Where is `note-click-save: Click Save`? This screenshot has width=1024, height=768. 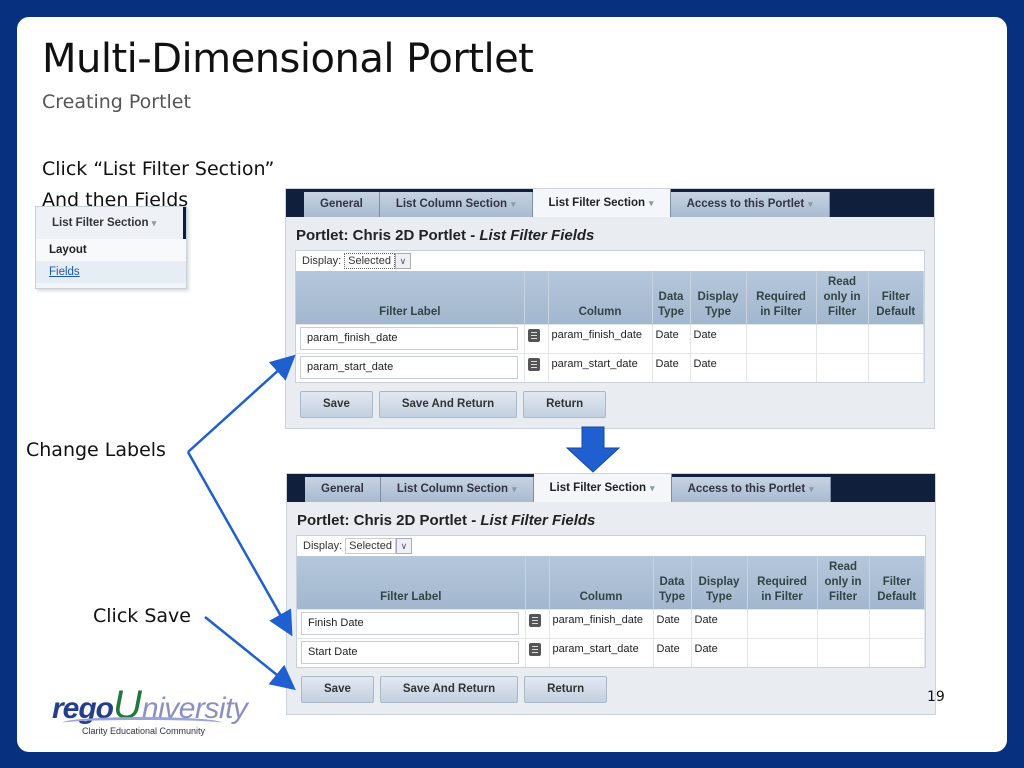 note-click-save: Click Save is located at coordinates (142, 616).